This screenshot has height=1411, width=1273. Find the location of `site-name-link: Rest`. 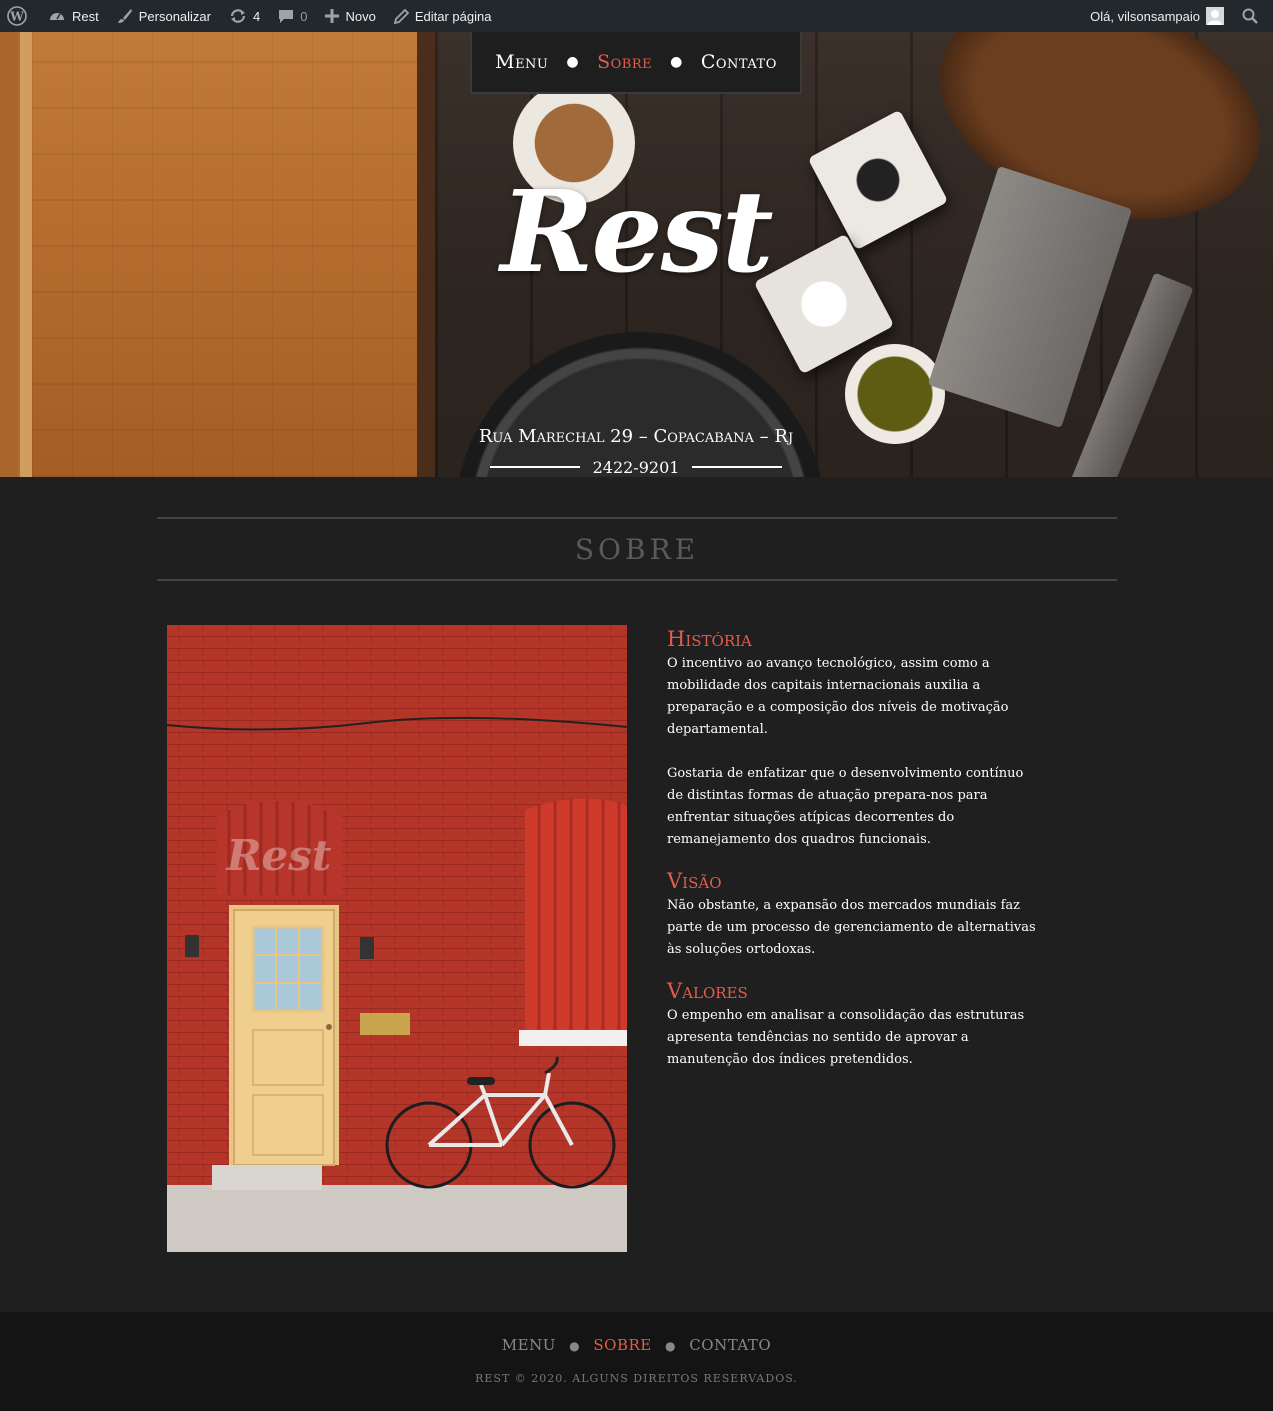

site-name-link: Rest is located at coordinates (73, 16).